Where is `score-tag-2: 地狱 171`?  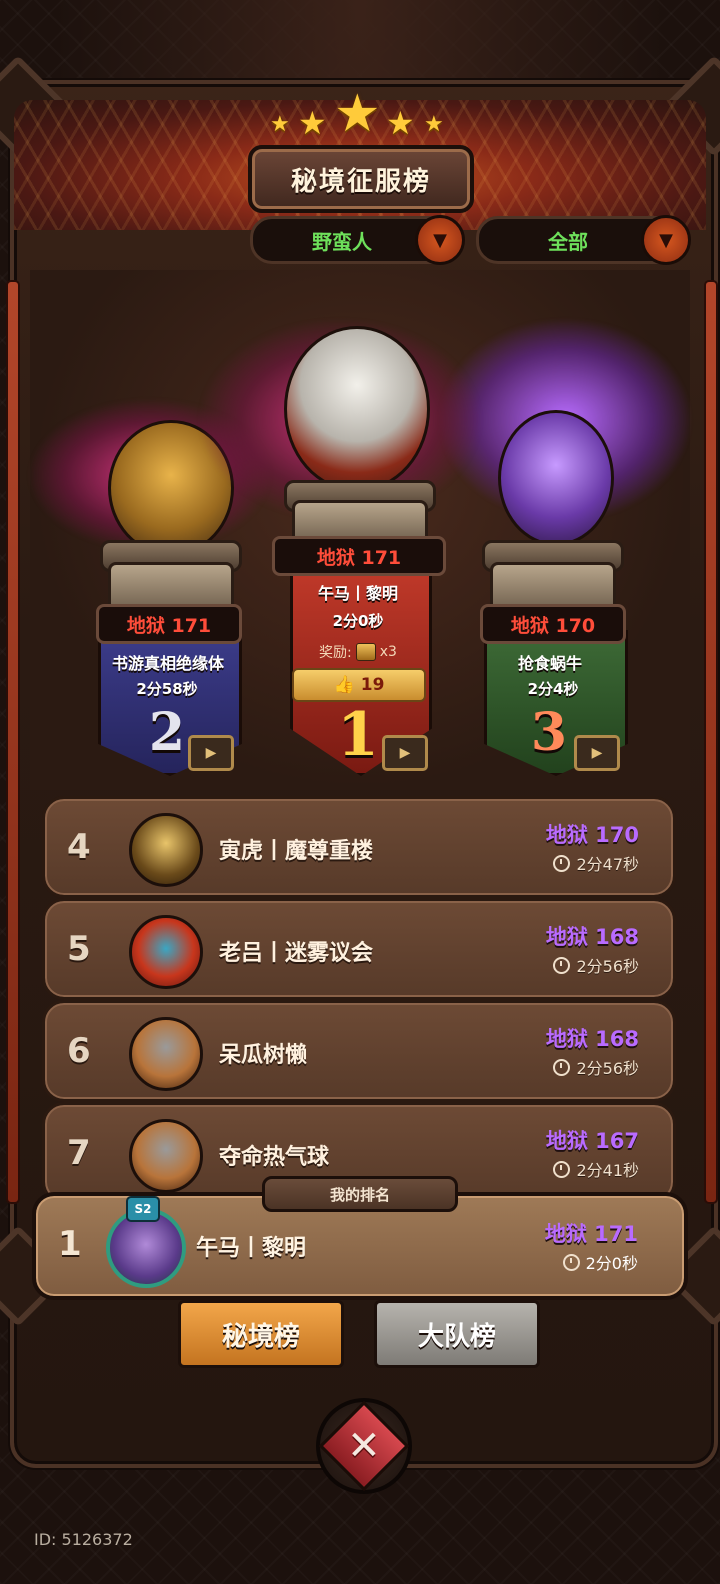 score-tag-2: 地狱 171 is located at coordinates (169, 624).